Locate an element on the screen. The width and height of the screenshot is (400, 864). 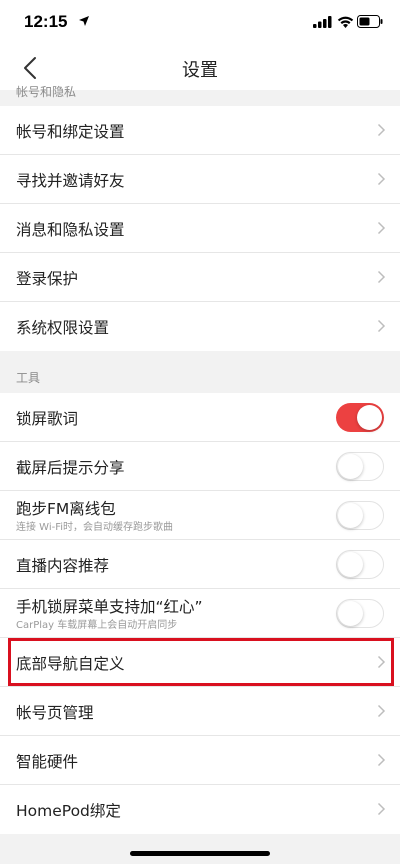
account-binding-settings-item: 帐号和绑定设置 is located at coordinates (200, 130).